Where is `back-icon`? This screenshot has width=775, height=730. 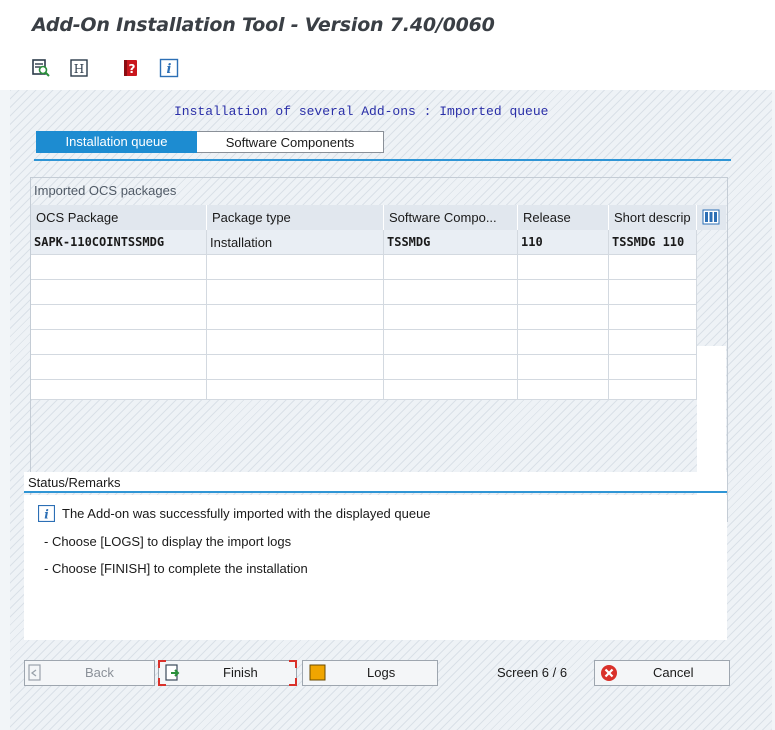
back-icon is located at coordinates (35, 674).